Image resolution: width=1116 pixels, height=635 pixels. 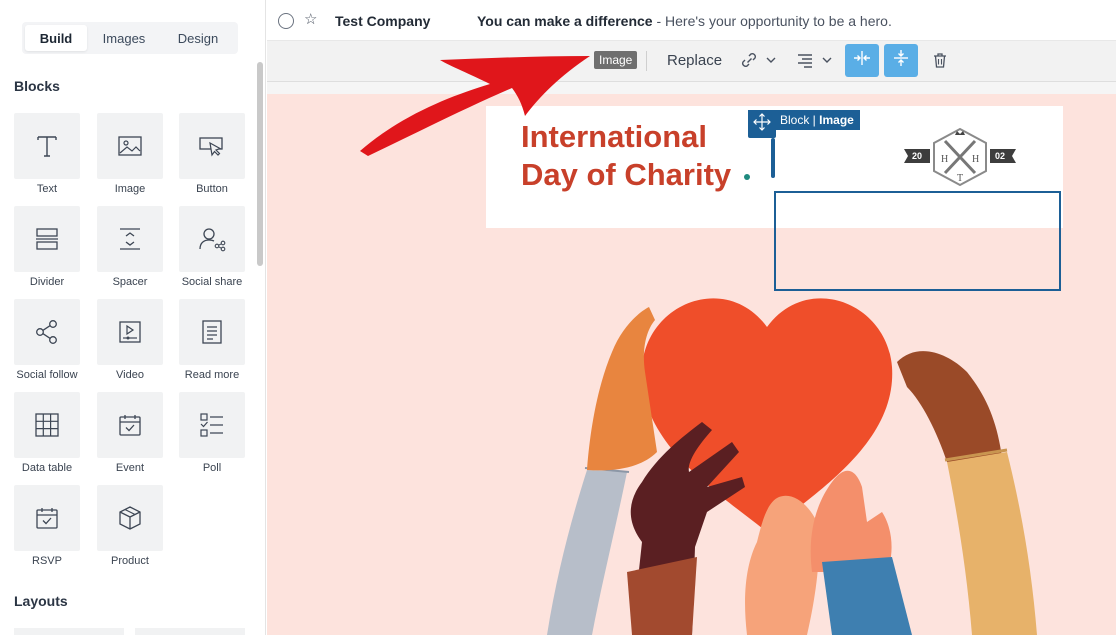 What do you see at coordinates (47, 146) in the screenshot?
I see `text-icon` at bounding box center [47, 146].